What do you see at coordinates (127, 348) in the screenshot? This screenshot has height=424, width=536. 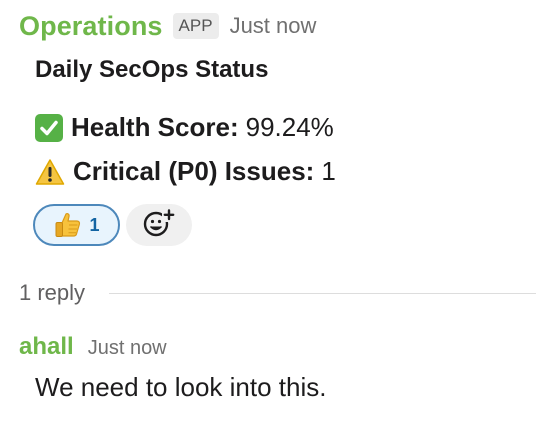 I see `reply-timestamp: Just now` at bounding box center [127, 348].